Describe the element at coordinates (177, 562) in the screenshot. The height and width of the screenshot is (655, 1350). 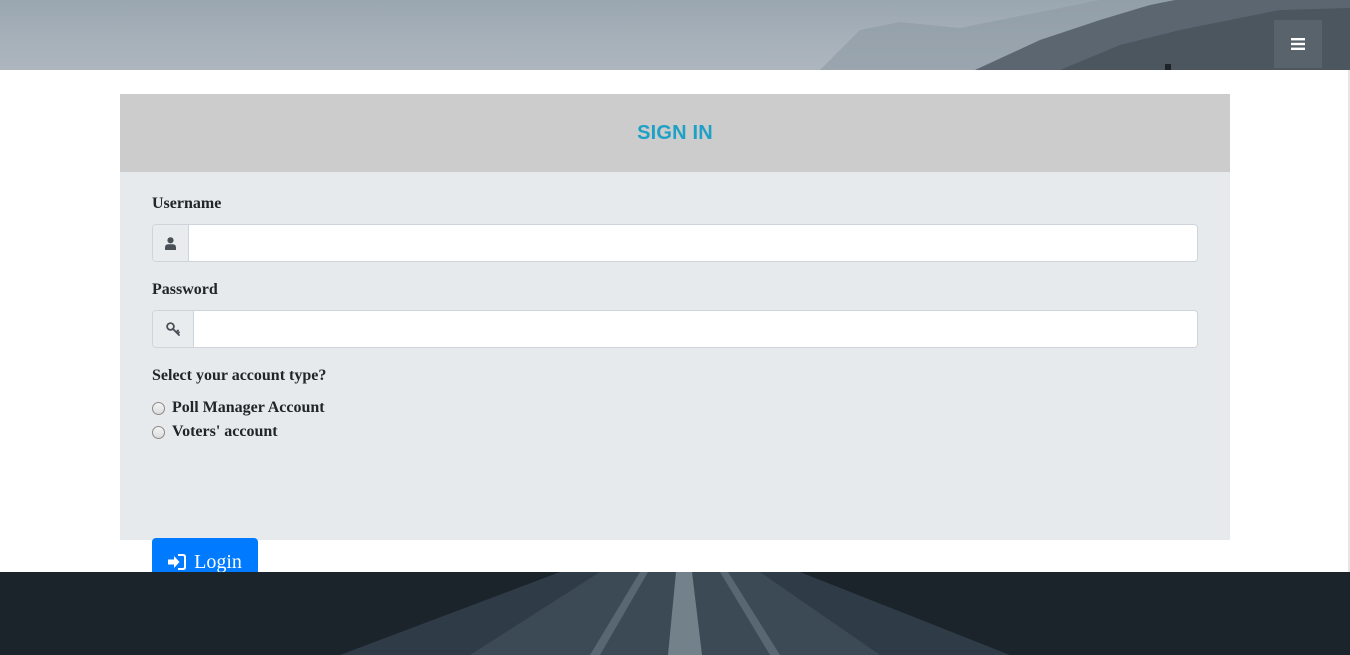
I see `sign-in-icon` at that location.